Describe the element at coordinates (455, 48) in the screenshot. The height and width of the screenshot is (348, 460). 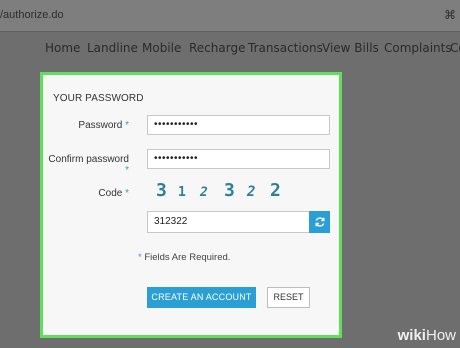
I see `nav-item-more: Co` at that location.